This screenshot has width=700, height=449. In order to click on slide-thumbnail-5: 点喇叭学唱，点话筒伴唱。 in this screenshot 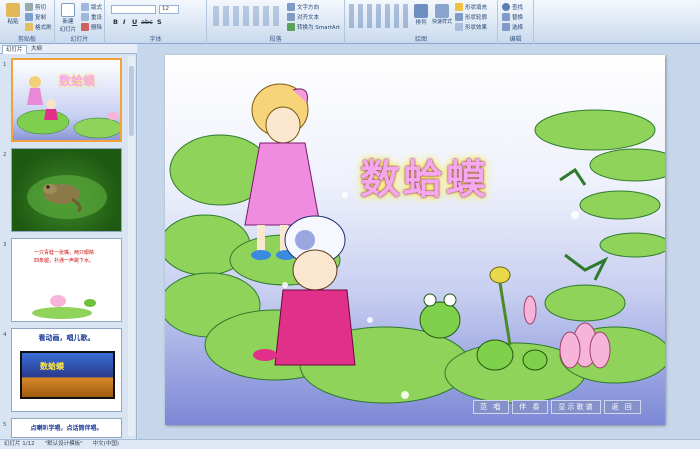, I will do `click(66, 428)`.